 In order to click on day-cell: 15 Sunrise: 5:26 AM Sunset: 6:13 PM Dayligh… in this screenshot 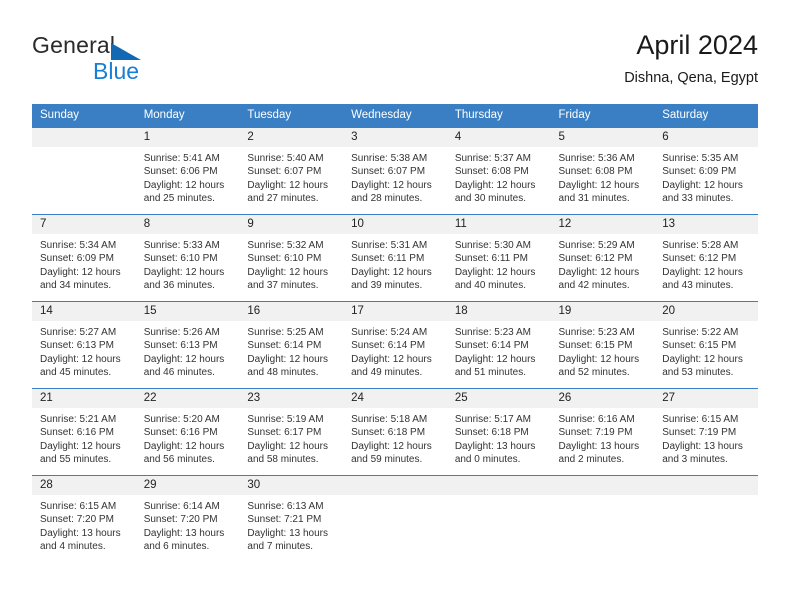, I will do `click(187, 345)`.